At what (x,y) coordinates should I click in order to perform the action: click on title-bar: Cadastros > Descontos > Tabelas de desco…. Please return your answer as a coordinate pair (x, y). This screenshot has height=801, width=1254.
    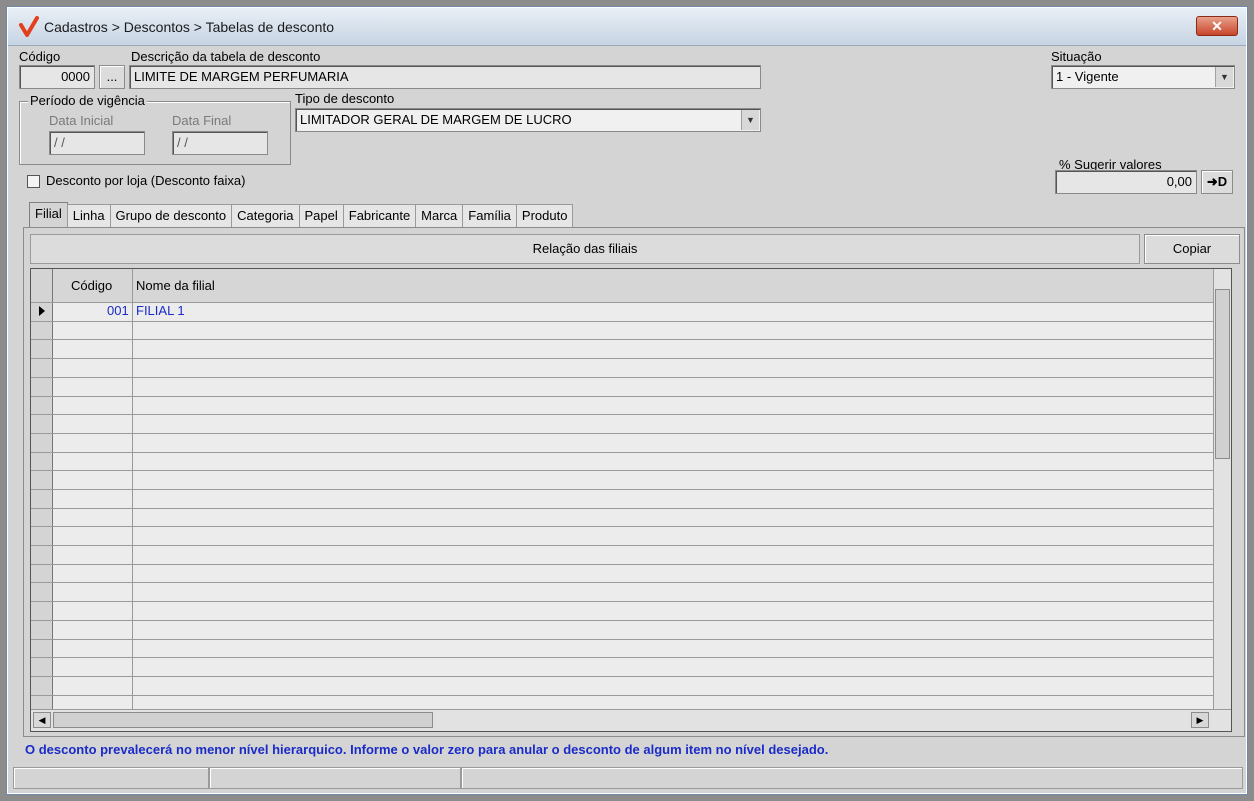
    Looking at the image, I should click on (627, 27).